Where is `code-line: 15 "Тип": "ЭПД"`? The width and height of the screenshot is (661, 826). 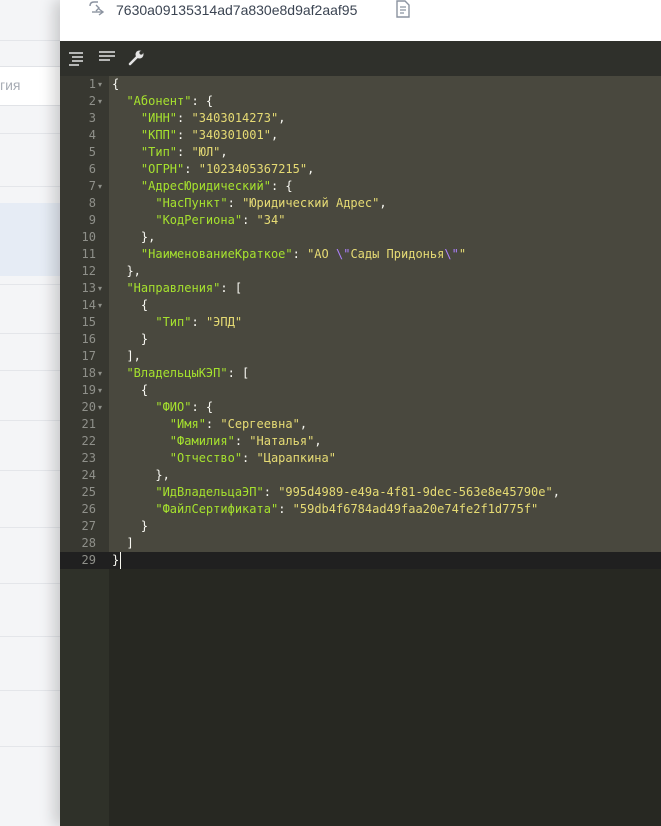 code-line: 15 "Тип": "ЭПД" is located at coordinates (360, 322).